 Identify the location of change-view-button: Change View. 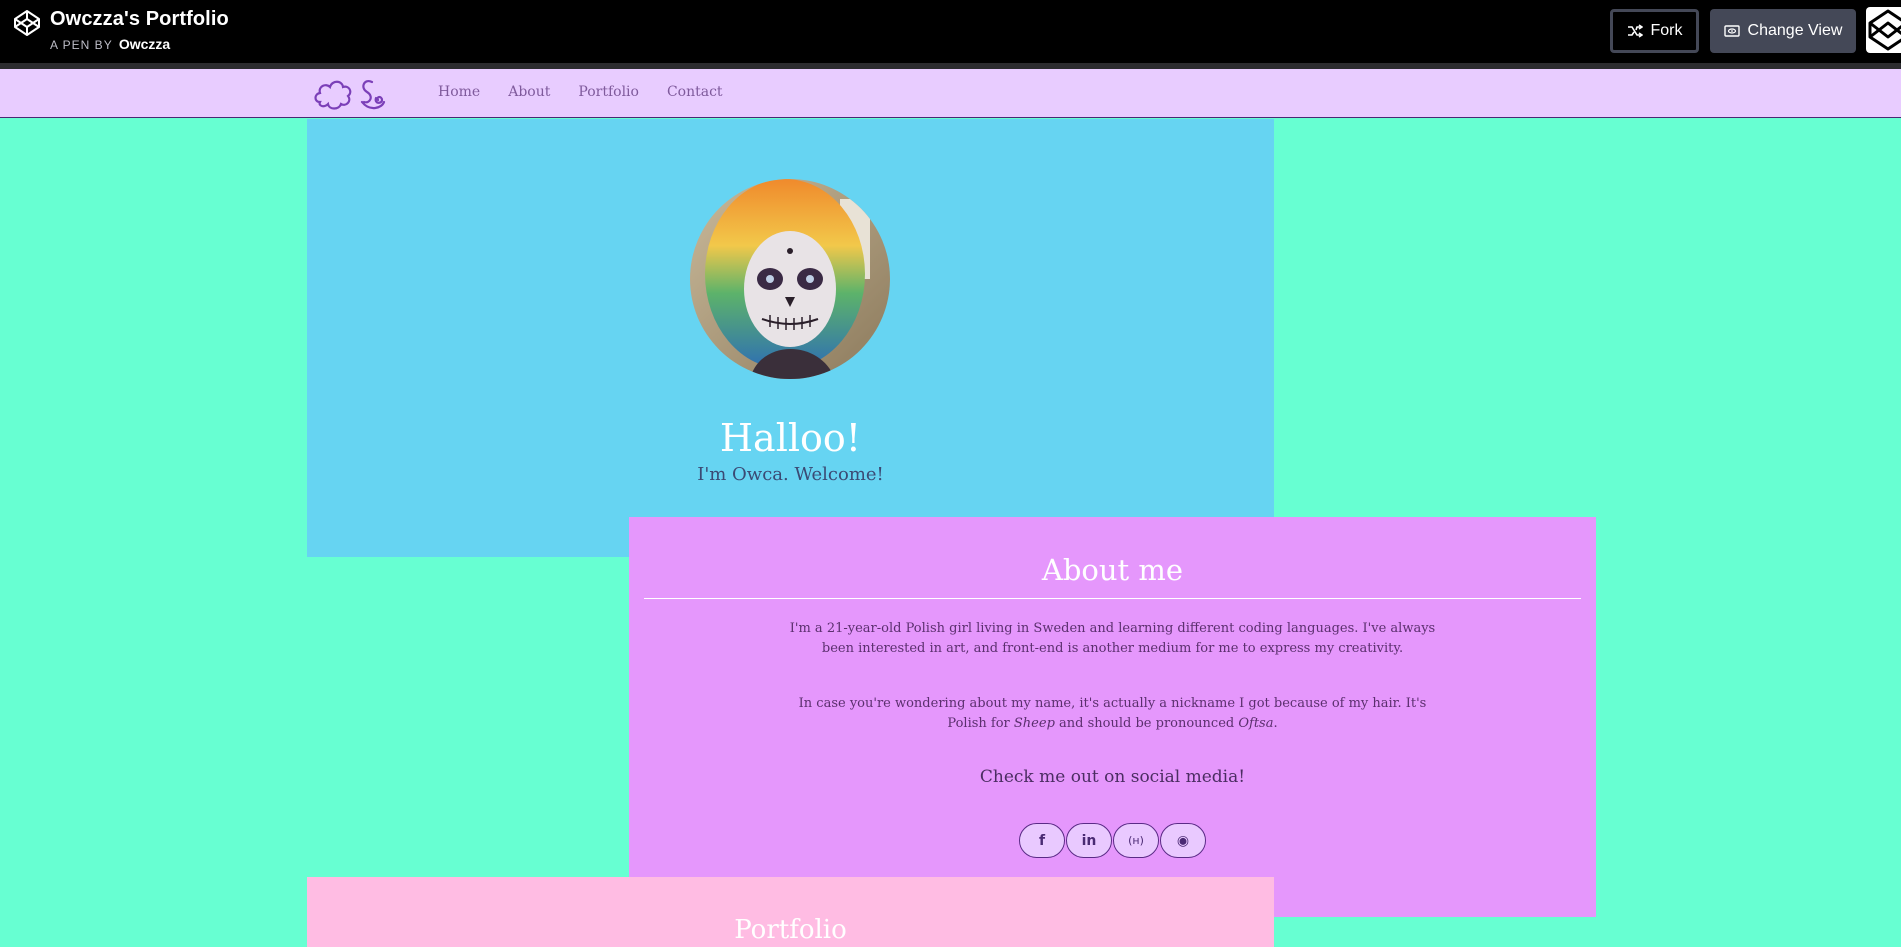
(1783, 31).